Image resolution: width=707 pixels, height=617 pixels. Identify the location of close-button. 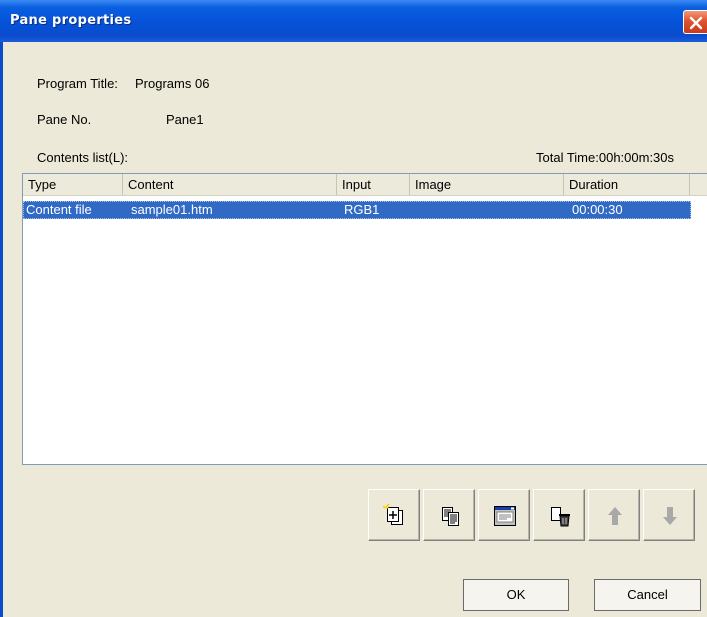
(695, 22).